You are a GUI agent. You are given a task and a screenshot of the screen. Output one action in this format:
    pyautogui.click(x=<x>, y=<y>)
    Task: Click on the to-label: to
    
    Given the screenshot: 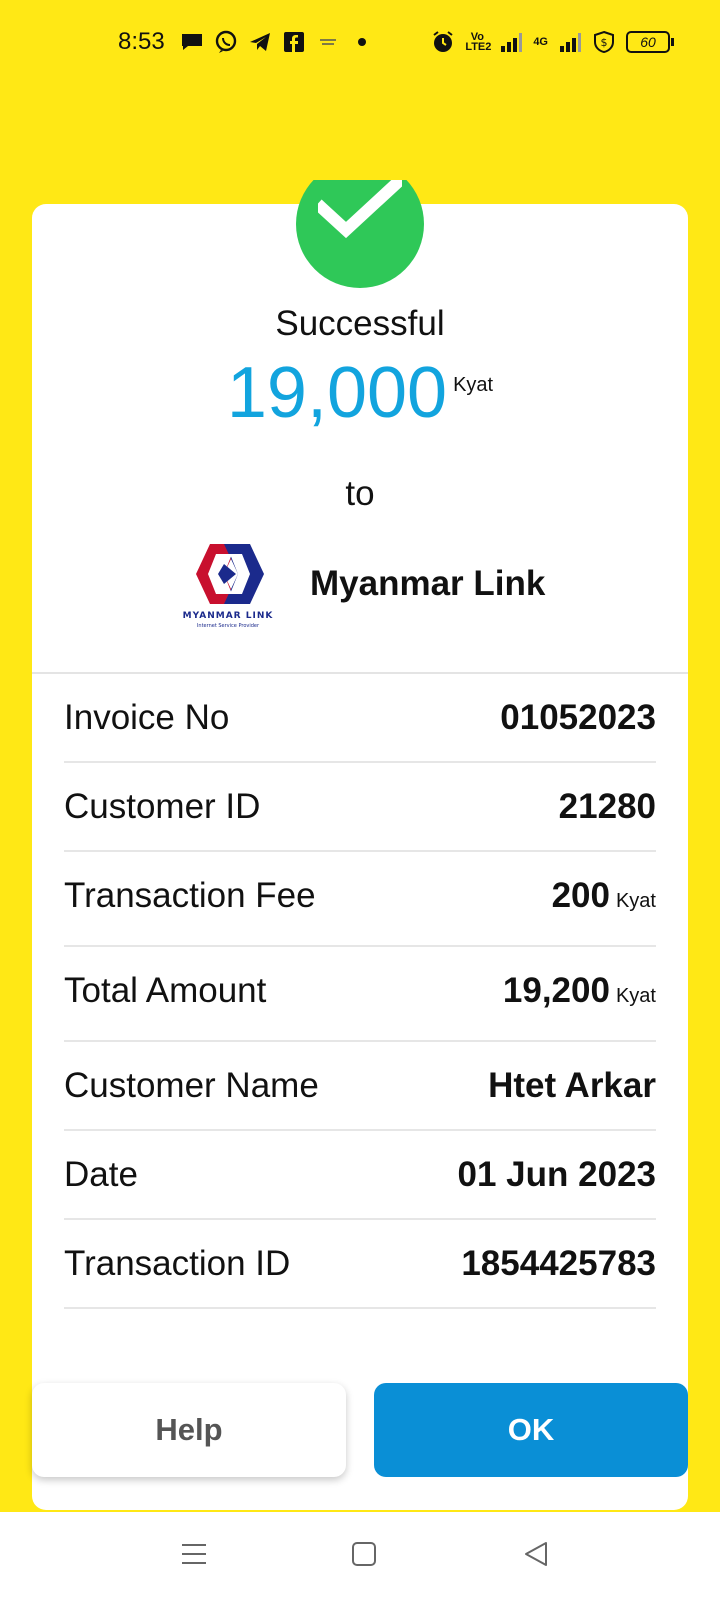 What is the action you would take?
    pyautogui.click(x=360, y=493)
    